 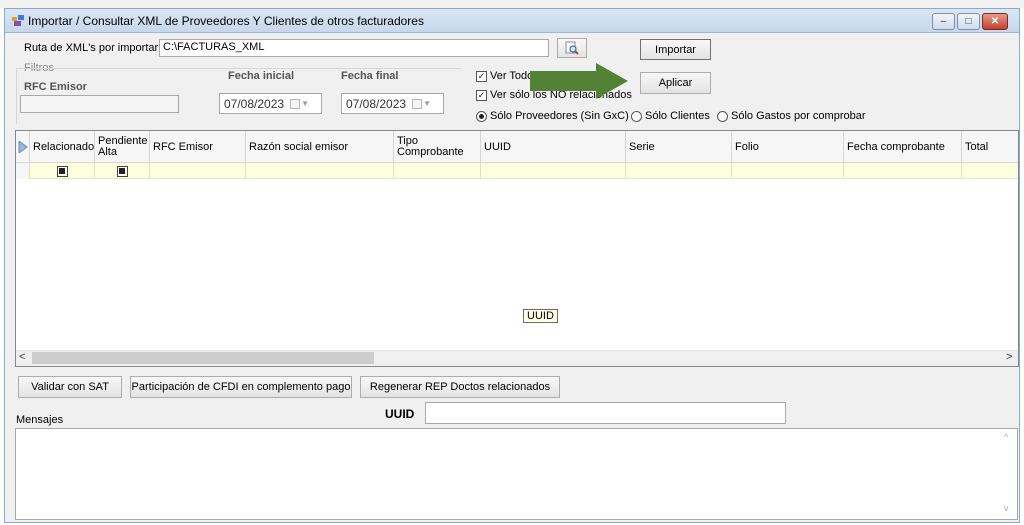 I want to click on relacionado-cell, so click(x=62, y=171).